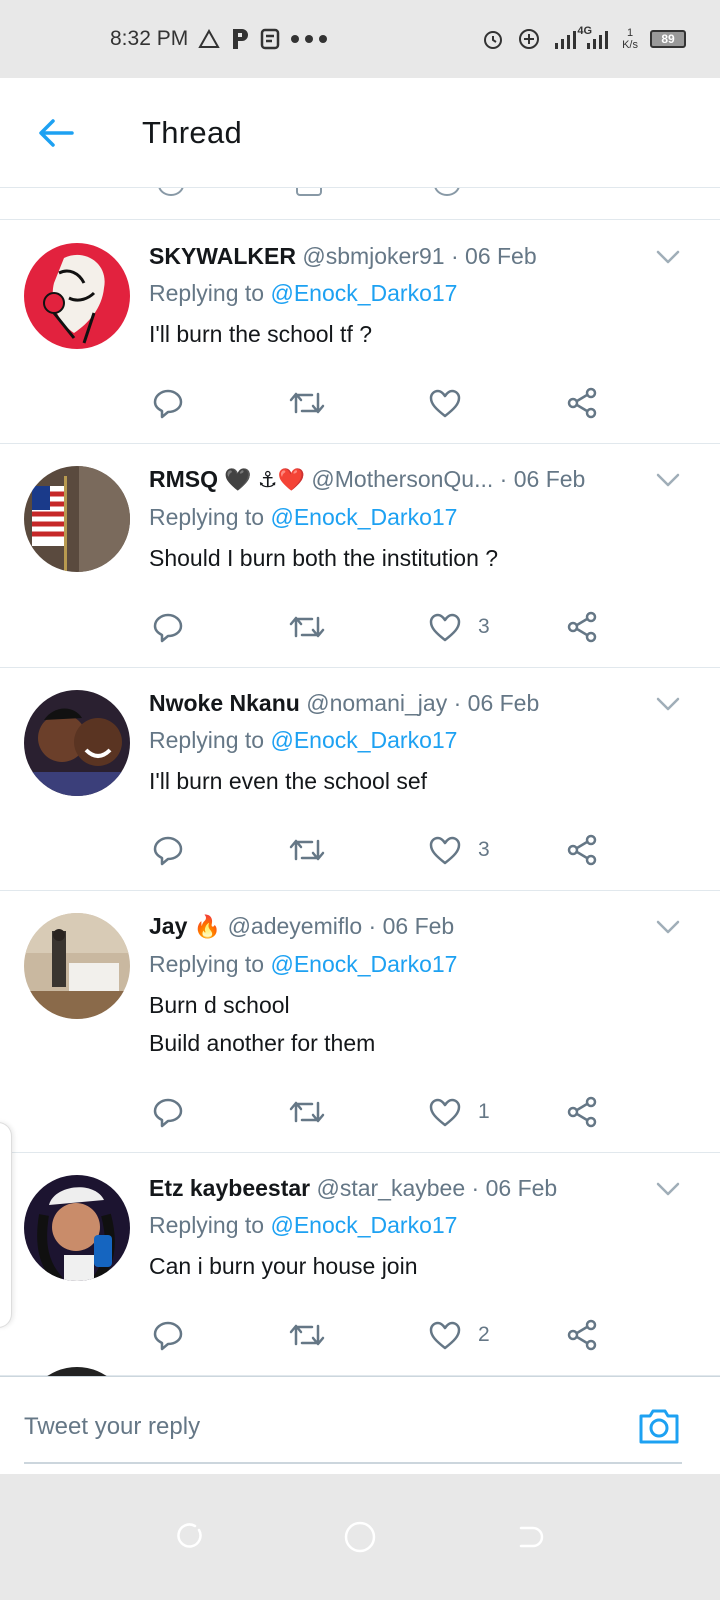 This screenshot has width=720, height=1600. What do you see at coordinates (324, 558) in the screenshot?
I see `tweet-text-line: Should I burn both the institution ?` at bounding box center [324, 558].